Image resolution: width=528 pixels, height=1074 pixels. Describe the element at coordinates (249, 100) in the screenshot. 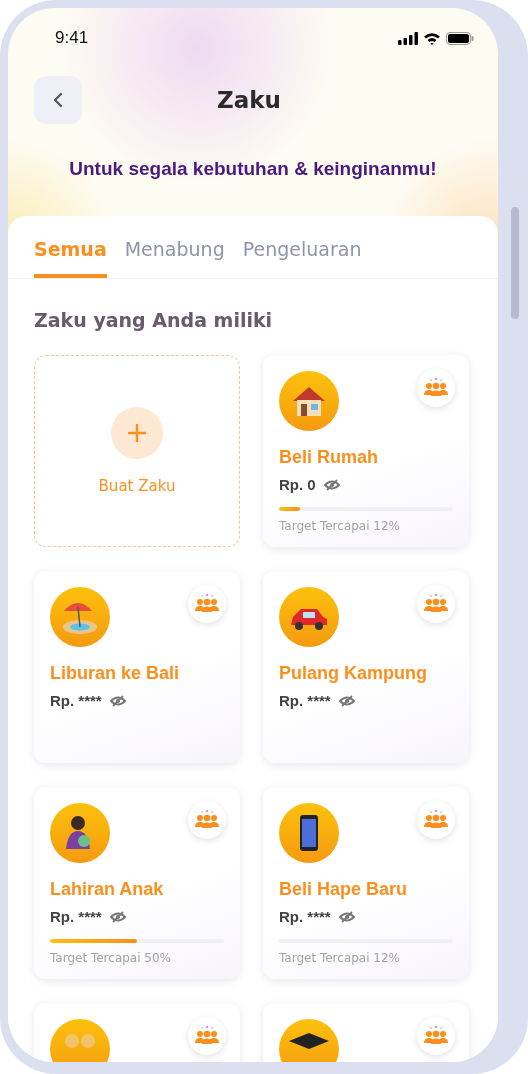

I see `page-title: Zaku` at that location.